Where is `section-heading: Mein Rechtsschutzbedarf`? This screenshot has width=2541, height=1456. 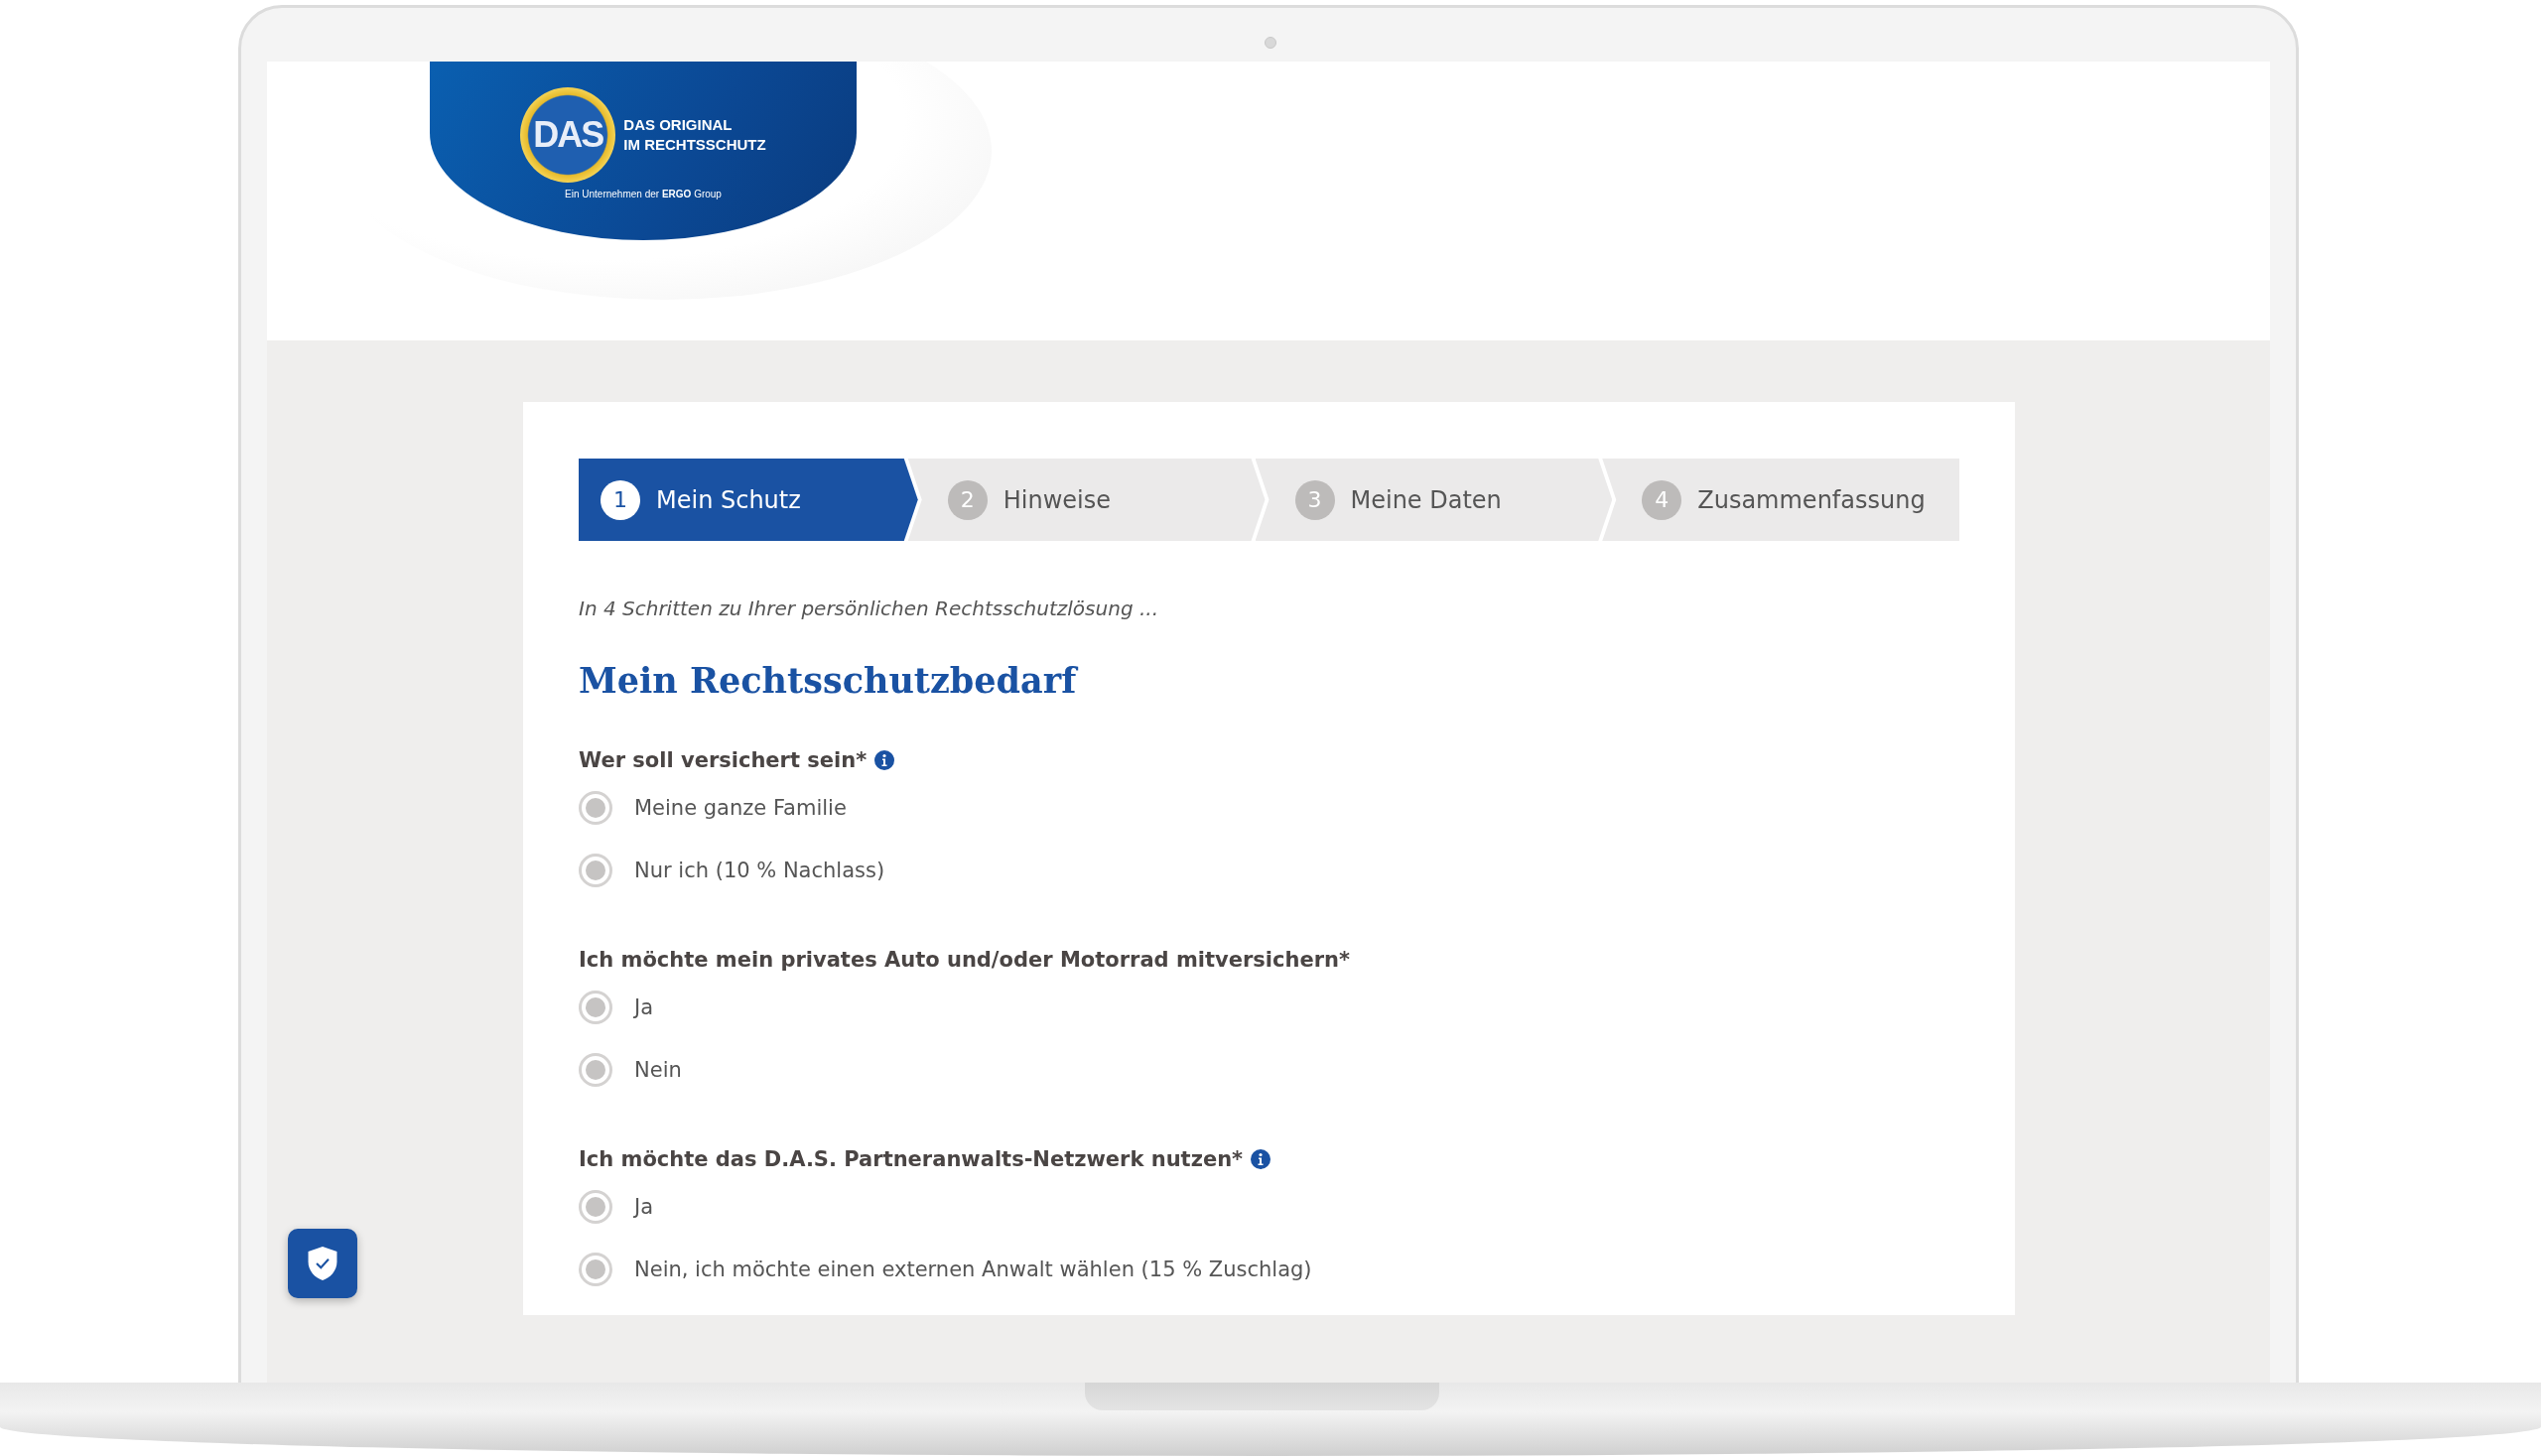 section-heading: Mein Rechtsschutzbedarf is located at coordinates (829, 680).